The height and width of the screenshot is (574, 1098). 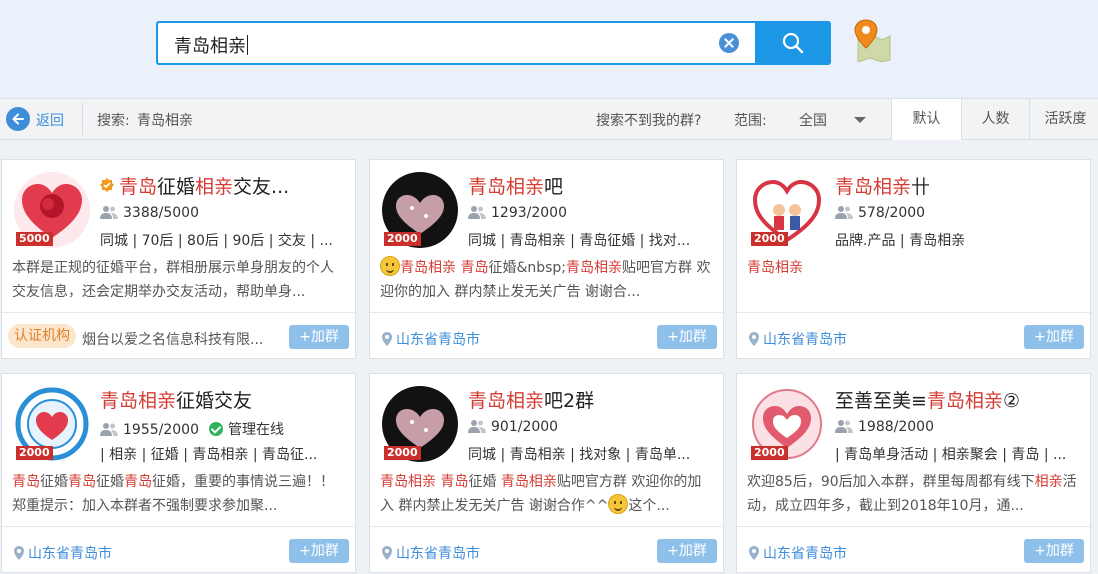 What do you see at coordinates (515, 185) in the screenshot?
I see `group-title: 青岛相亲吧` at bounding box center [515, 185].